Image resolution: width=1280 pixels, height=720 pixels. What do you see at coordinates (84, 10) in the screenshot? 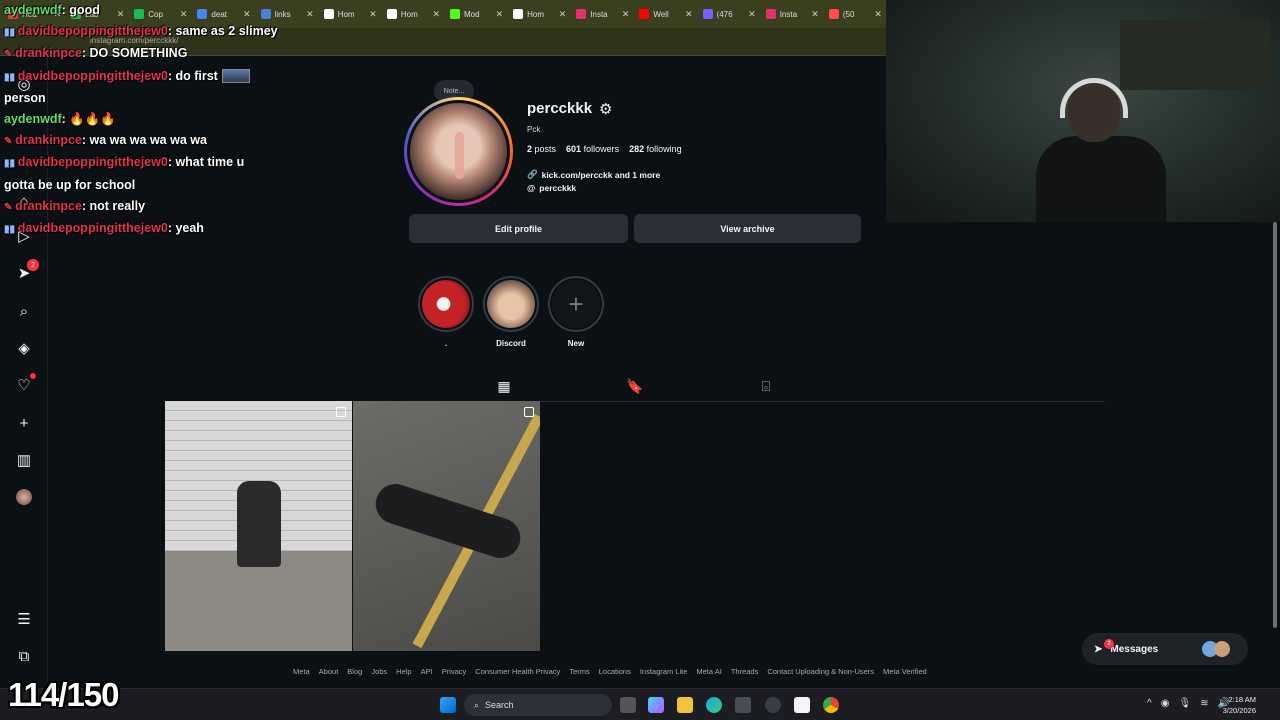
I see `chat-text: good` at bounding box center [84, 10].